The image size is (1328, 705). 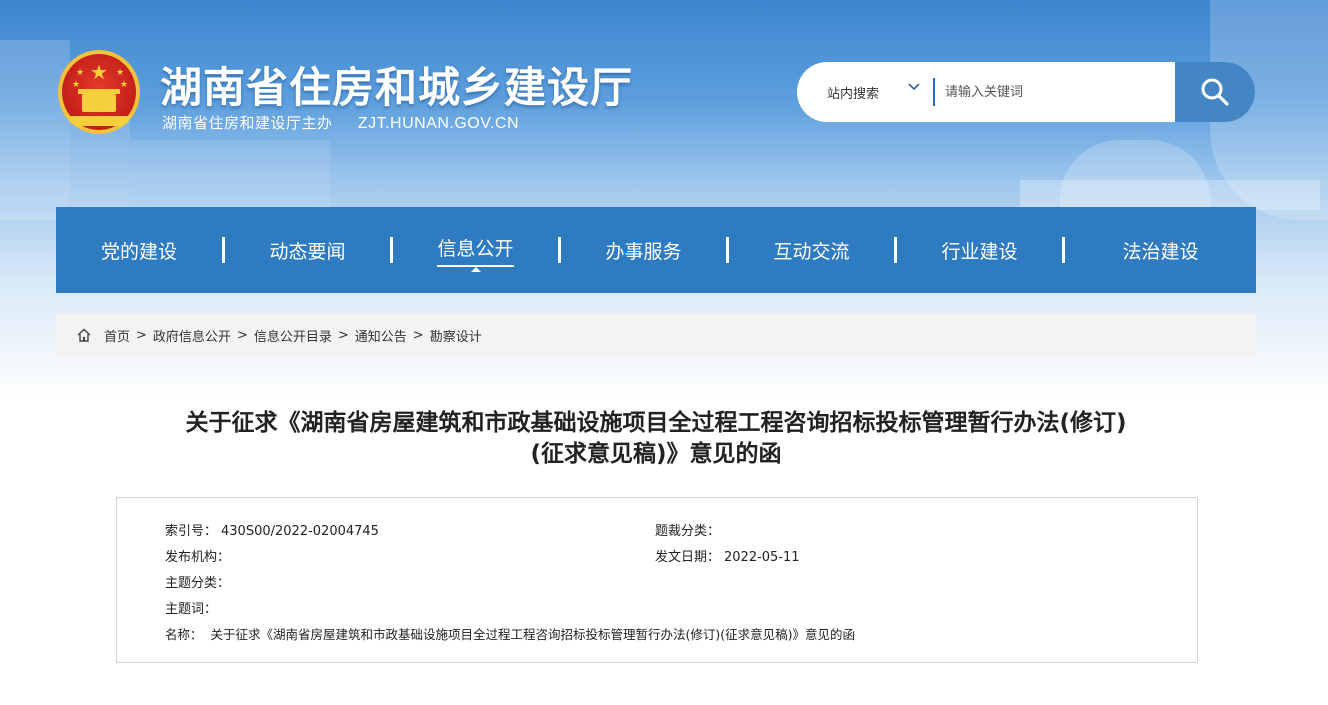 I want to click on breadcrumb-home: 首页, so click(x=117, y=335).